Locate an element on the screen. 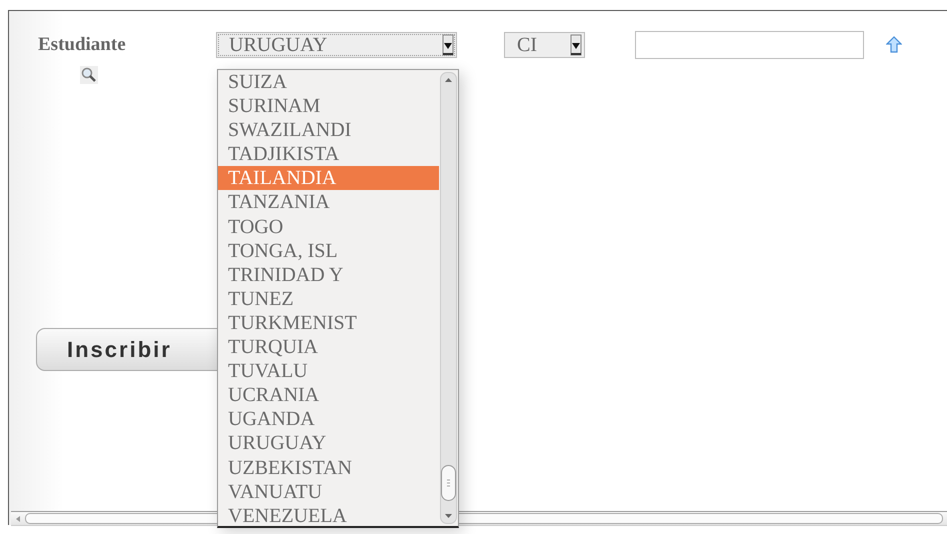 This screenshot has height=534, width=947. dropdown-option: TANZANIA is located at coordinates (328, 202).